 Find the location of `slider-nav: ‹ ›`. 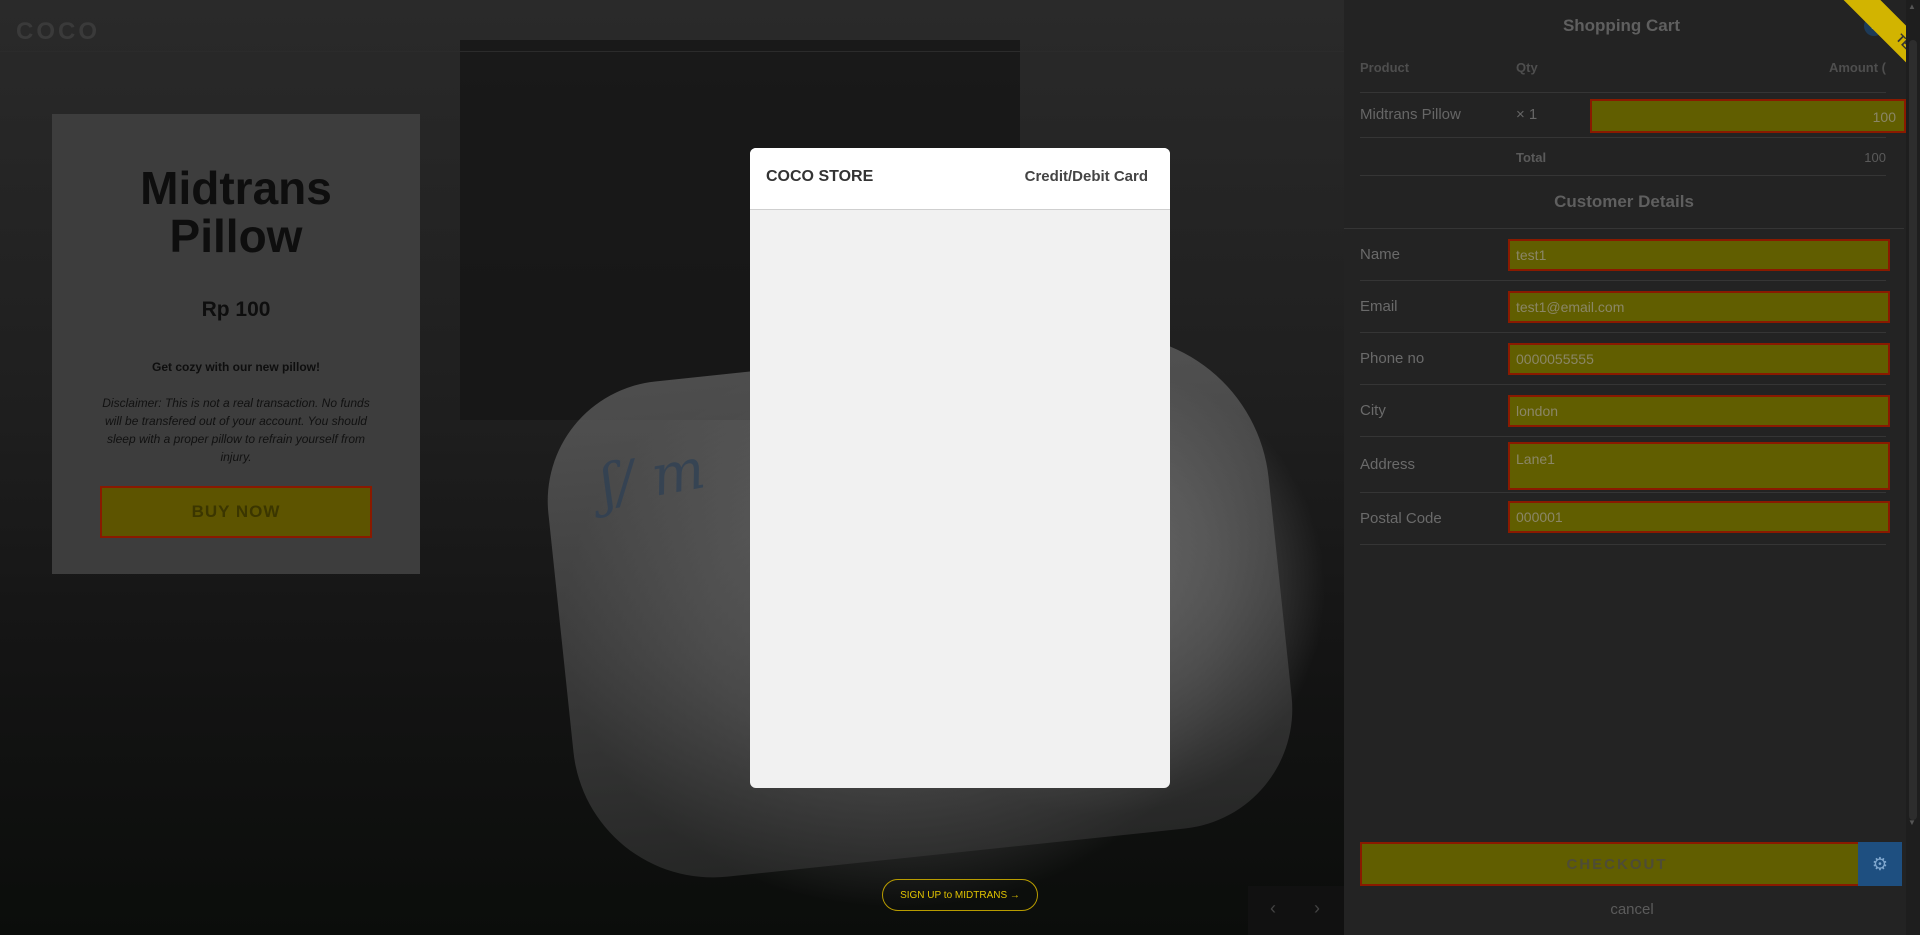

slider-nav: ‹ › is located at coordinates (1296, 910).